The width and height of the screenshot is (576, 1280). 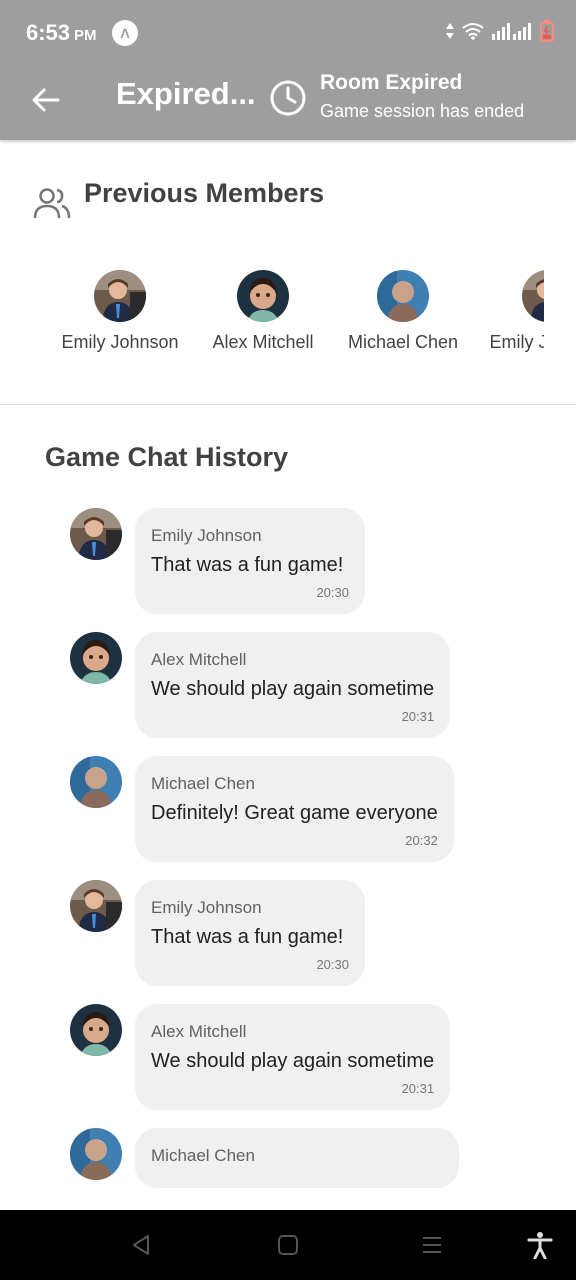 What do you see at coordinates (125, 33) in the screenshot?
I see `app-notification-icon: Λ` at bounding box center [125, 33].